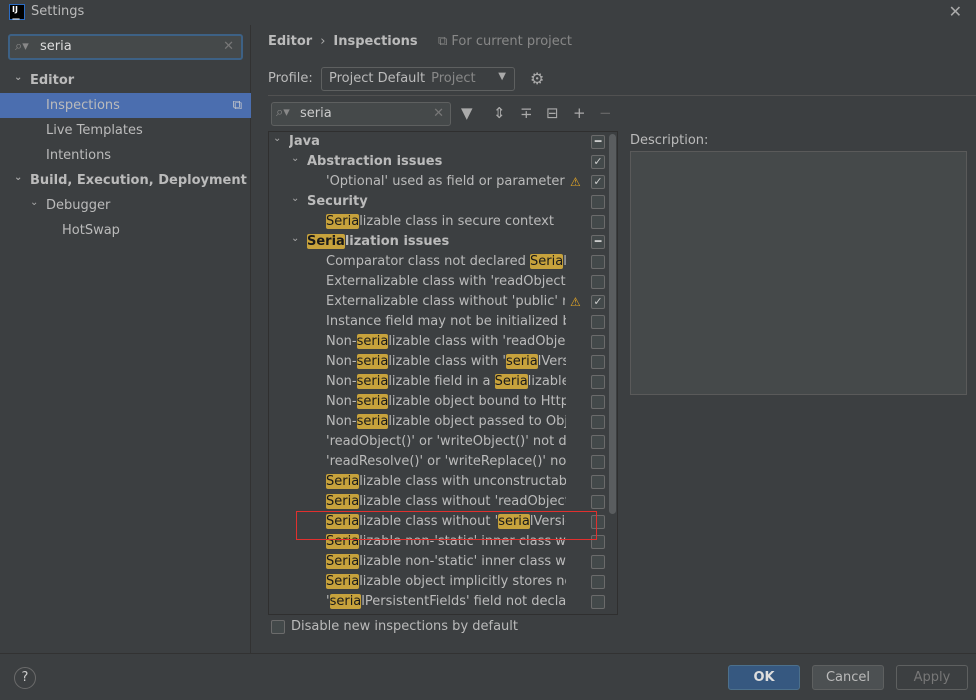 This screenshot has height=700, width=976. Describe the element at coordinates (499, 113) in the screenshot. I see `expand-all-icon: ⇕` at that location.